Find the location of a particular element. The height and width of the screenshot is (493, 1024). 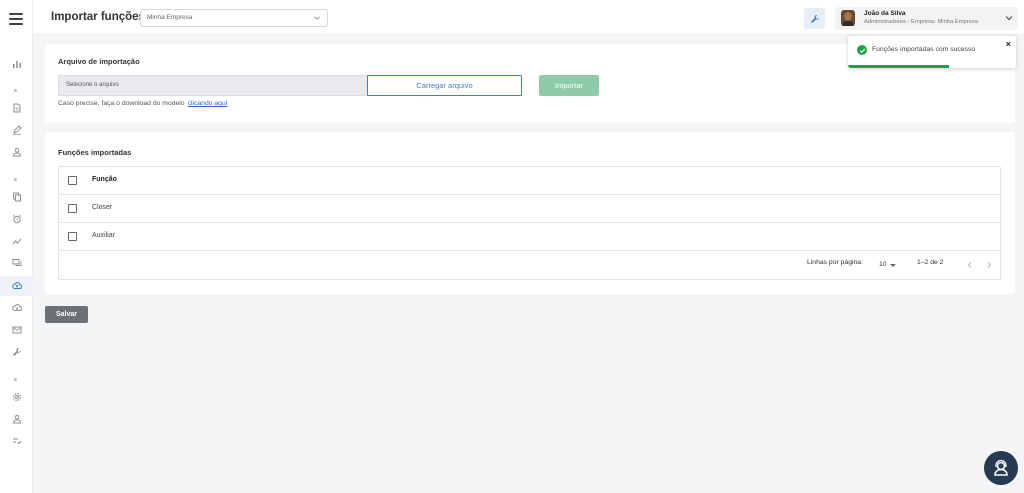

cloud-download-icon is located at coordinates (16, 308).